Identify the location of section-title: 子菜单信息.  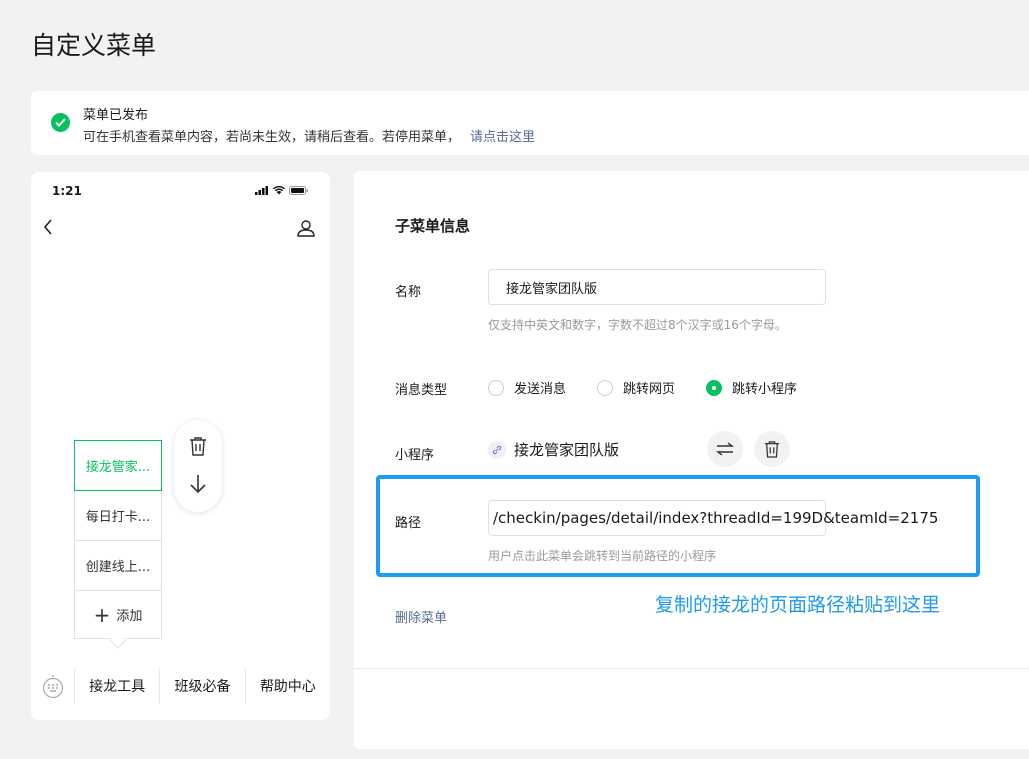
(433, 226).